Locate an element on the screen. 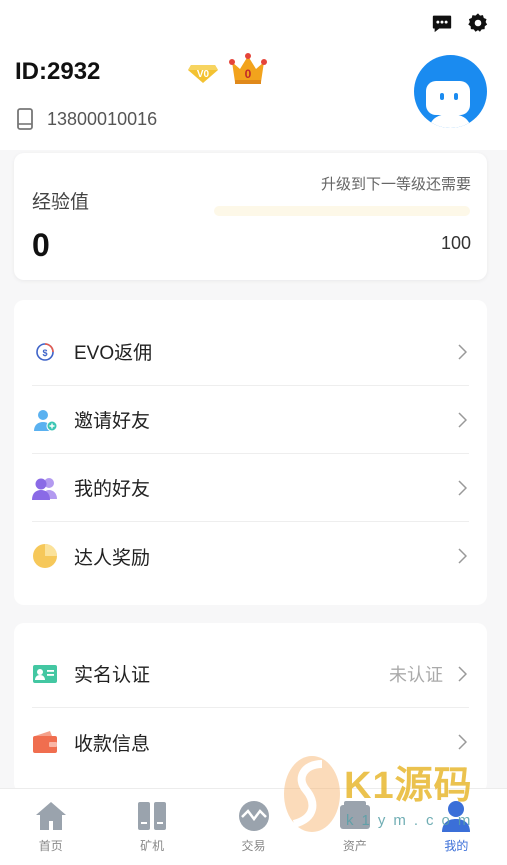 This screenshot has height=865, width=507. vip-level-text: V0 is located at coordinates (203, 74).